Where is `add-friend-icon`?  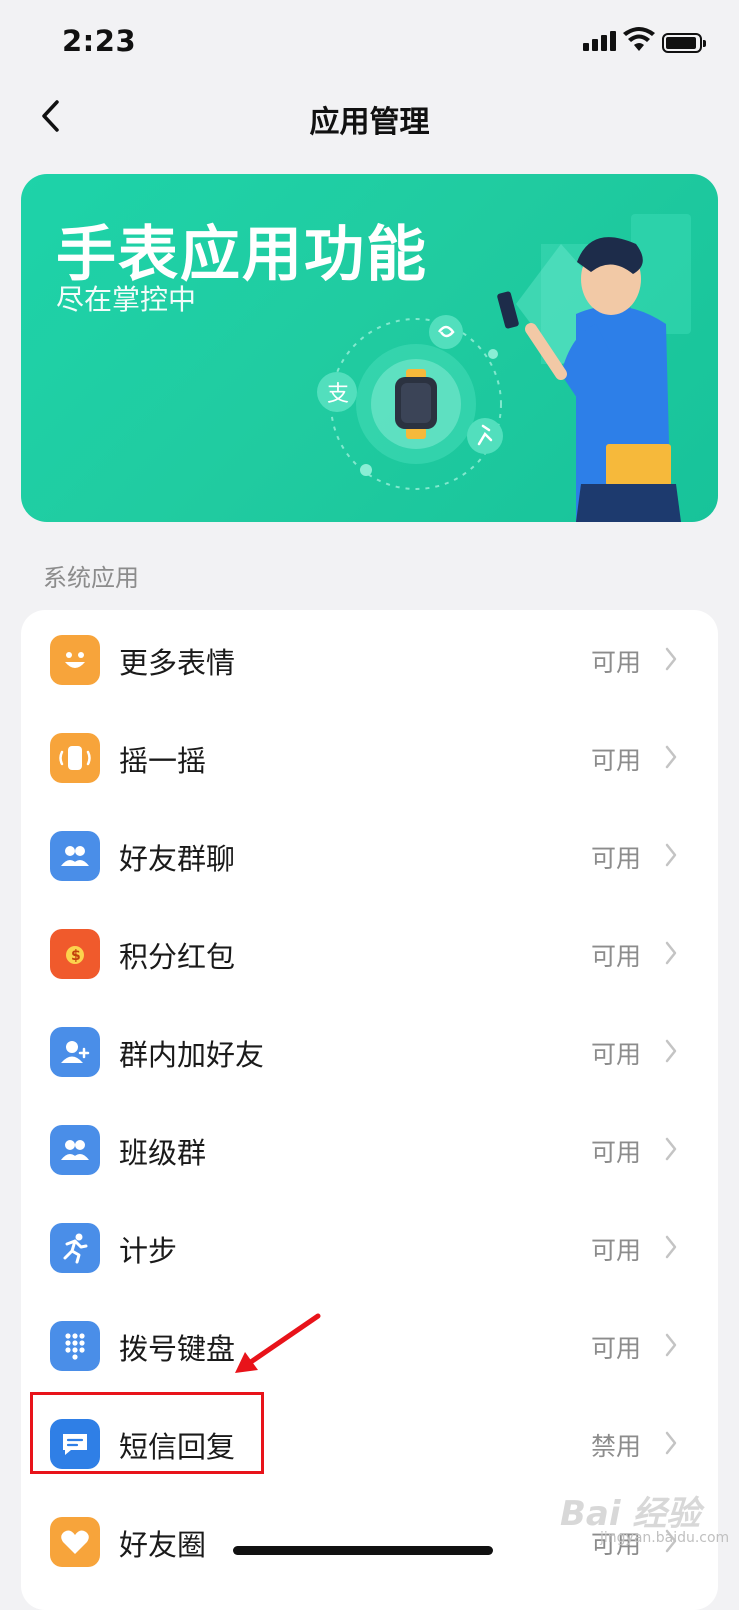 add-friend-icon is located at coordinates (75, 1052).